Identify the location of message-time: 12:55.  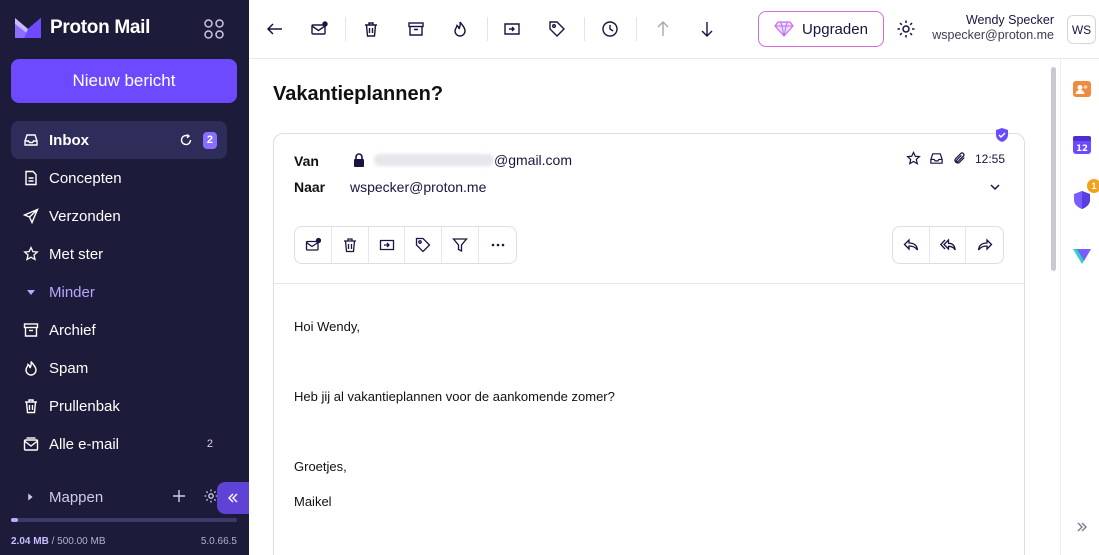
(990, 158).